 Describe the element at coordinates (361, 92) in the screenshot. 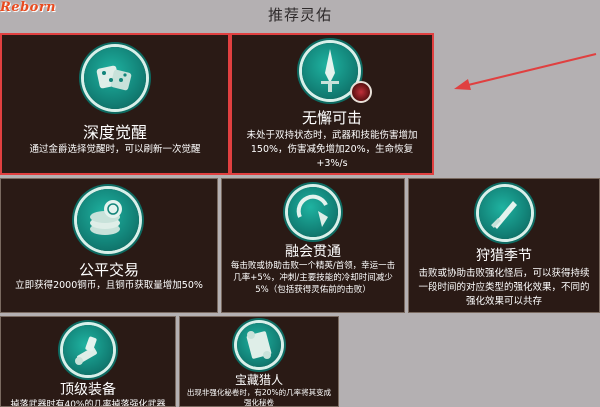

I see `element-badge-icon` at that location.